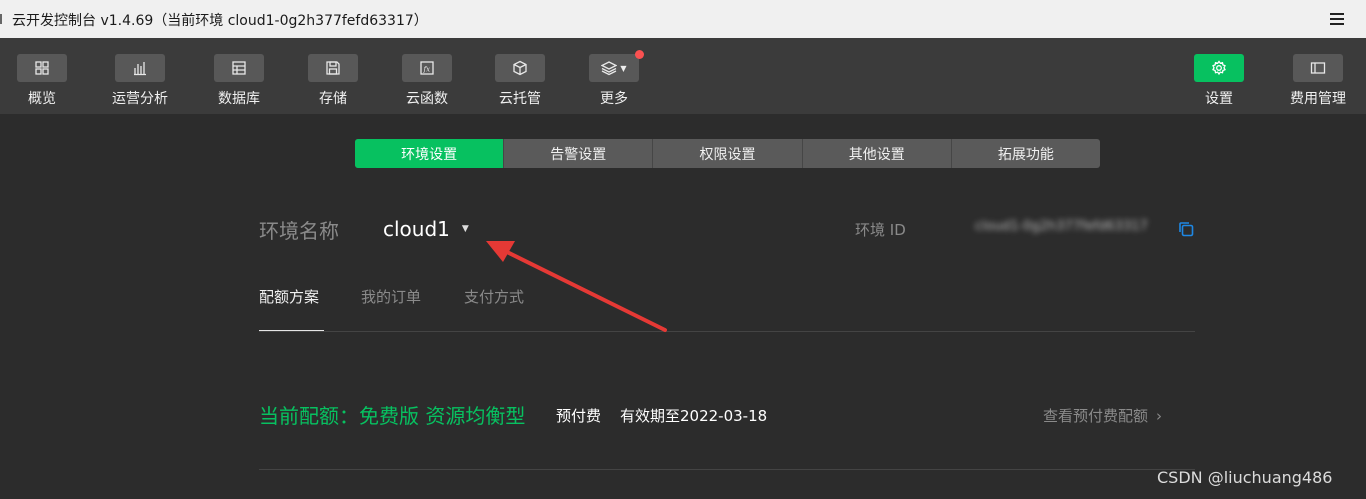  Describe the element at coordinates (333, 68) in the screenshot. I see `storage-icon` at that location.